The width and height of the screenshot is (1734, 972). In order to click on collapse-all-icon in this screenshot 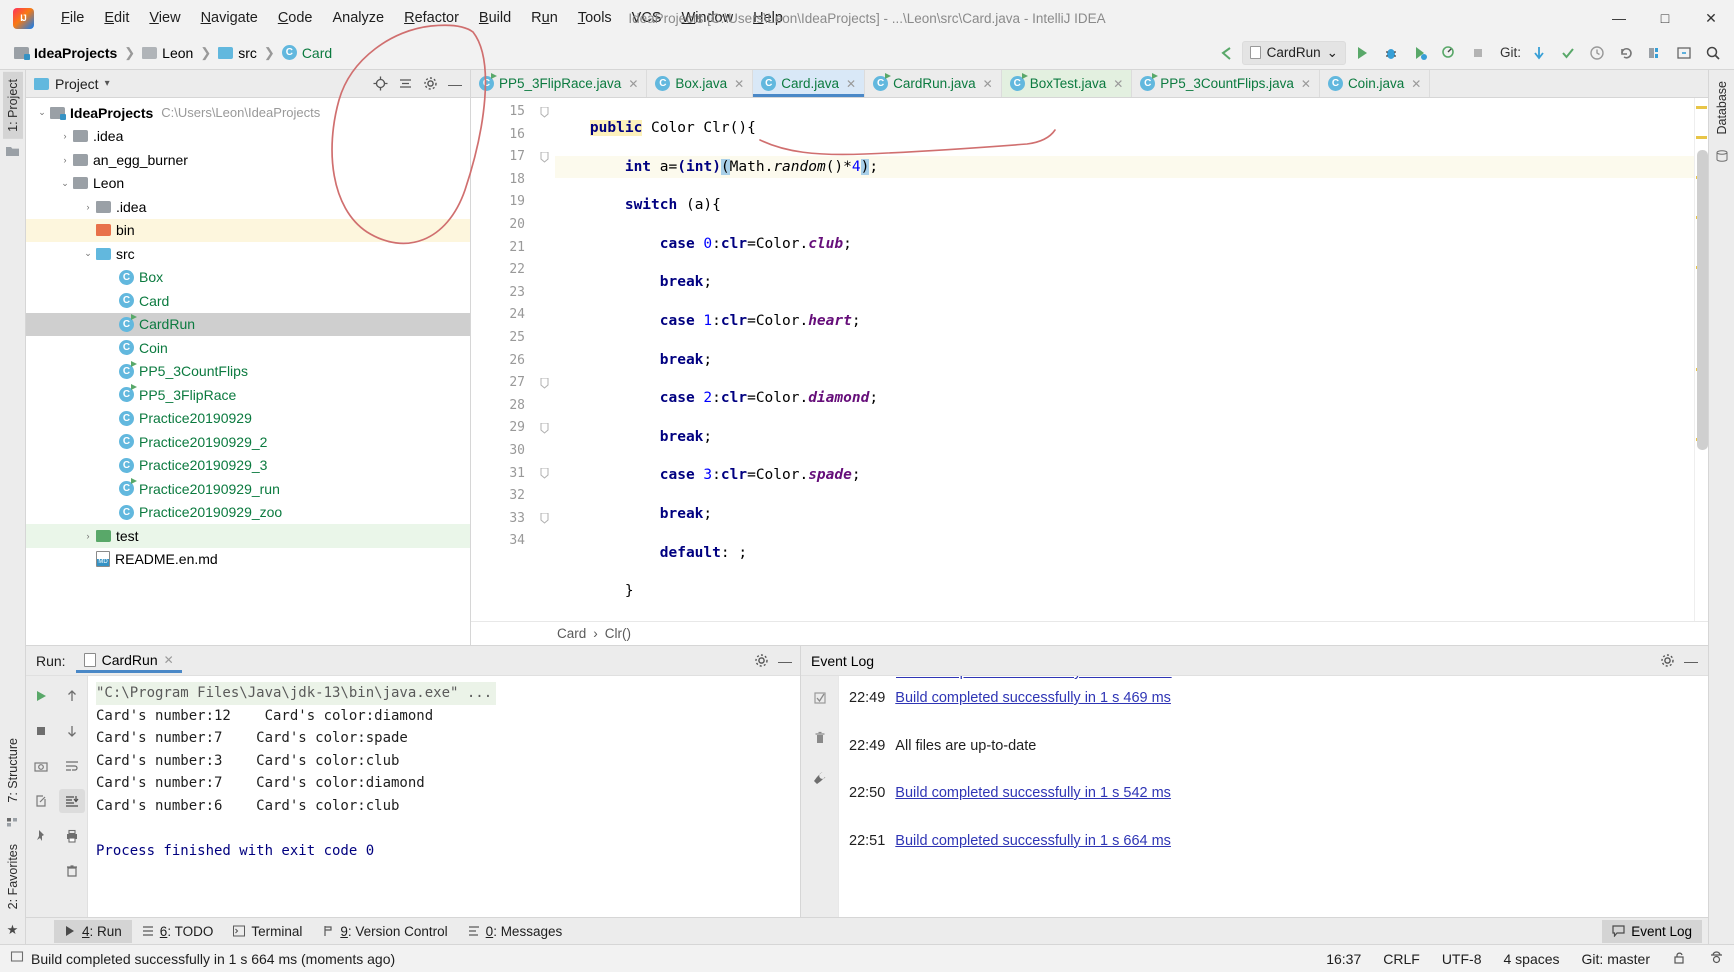, I will do `click(405, 84)`.